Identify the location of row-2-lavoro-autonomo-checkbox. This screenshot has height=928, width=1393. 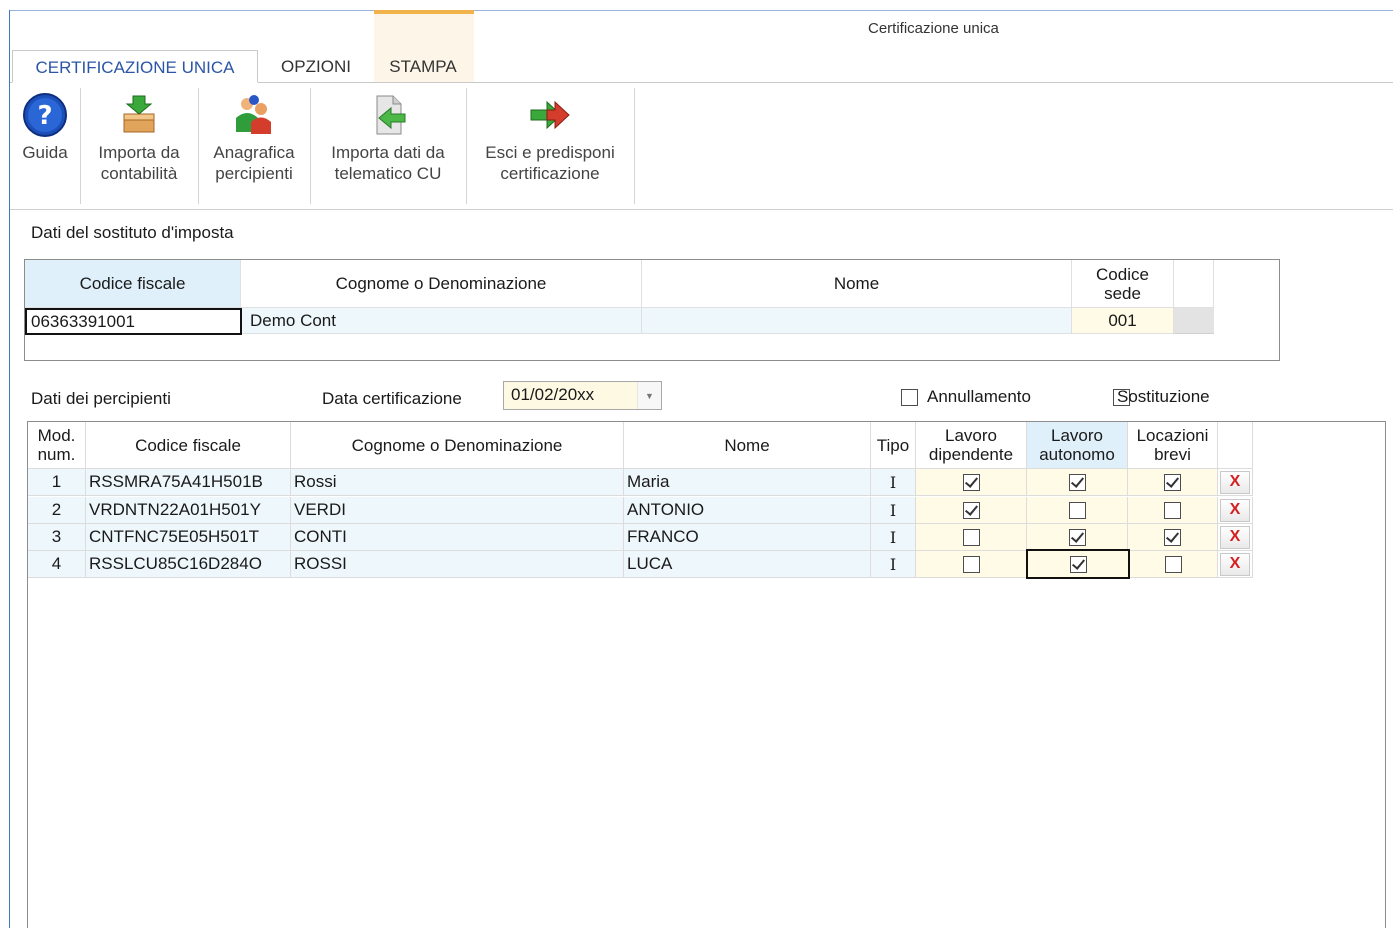
(1077, 510).